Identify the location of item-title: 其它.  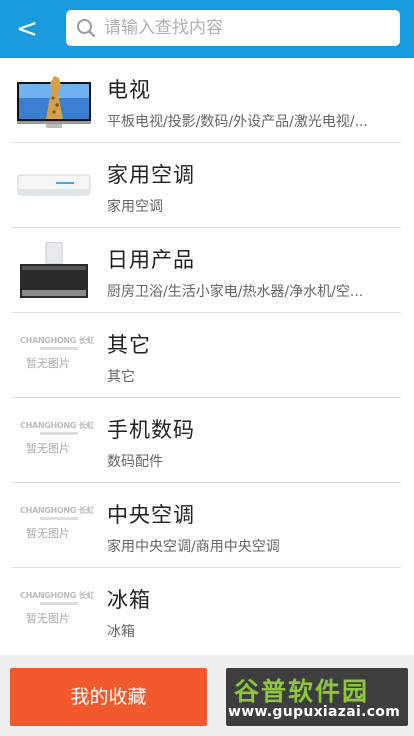
(129, 345).